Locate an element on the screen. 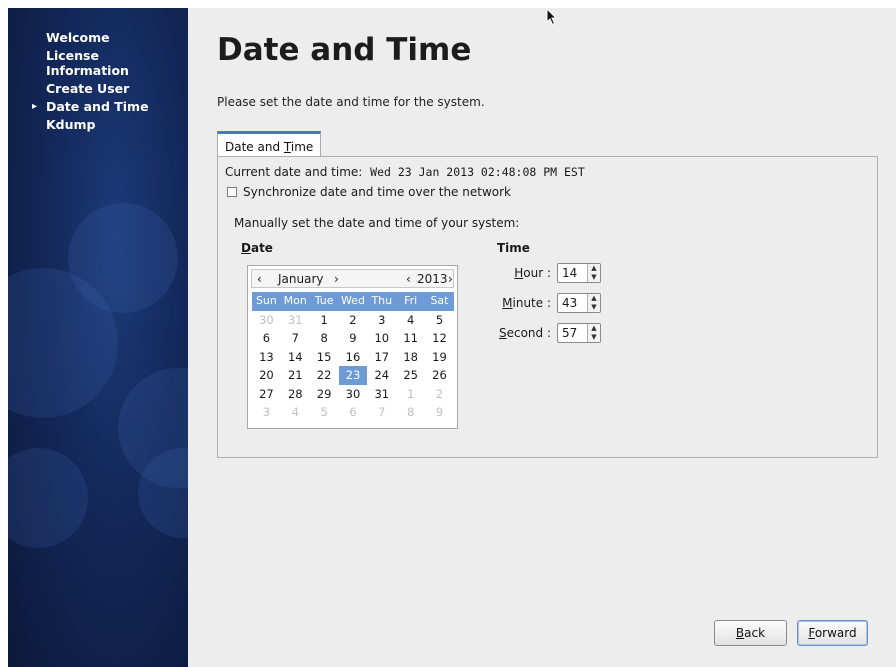 This screenshot has width=896, height=667. calendar-day: 4 is located at coordinates (410, 320).